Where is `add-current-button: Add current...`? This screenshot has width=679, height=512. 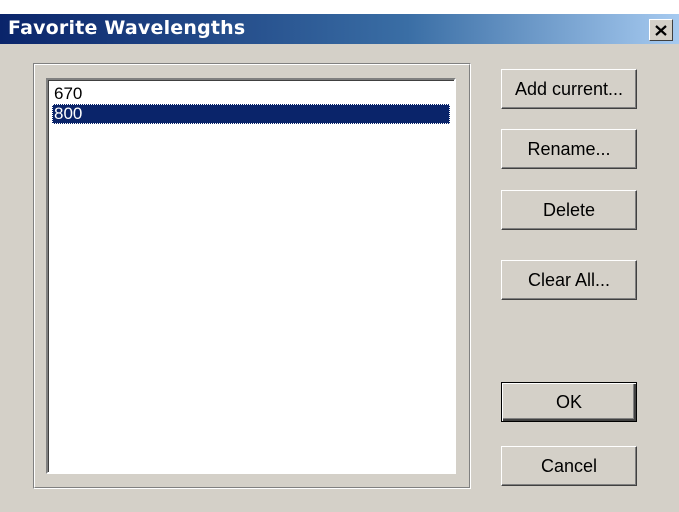
add-current-button: Add current... is located at coordinates (569, 89).